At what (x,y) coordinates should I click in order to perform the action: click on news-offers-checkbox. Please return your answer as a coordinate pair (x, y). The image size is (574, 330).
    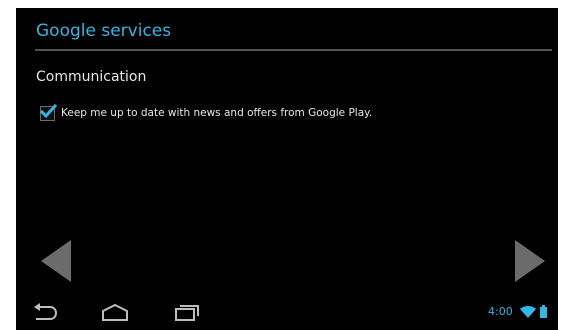
    Looking at the image, I should click on (48, 112).